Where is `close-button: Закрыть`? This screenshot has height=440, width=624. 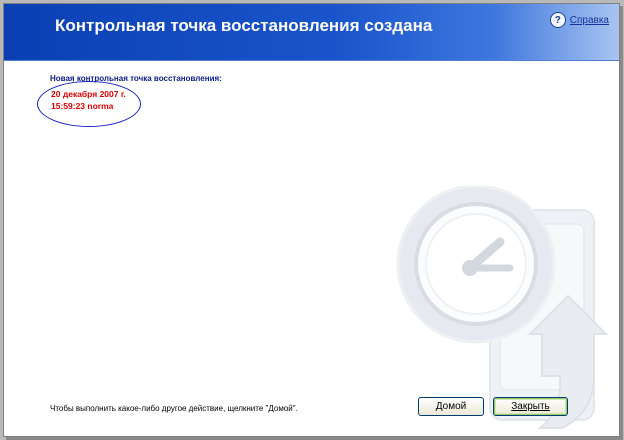
close-button: Закрыть is located at coordinates (530, 406).